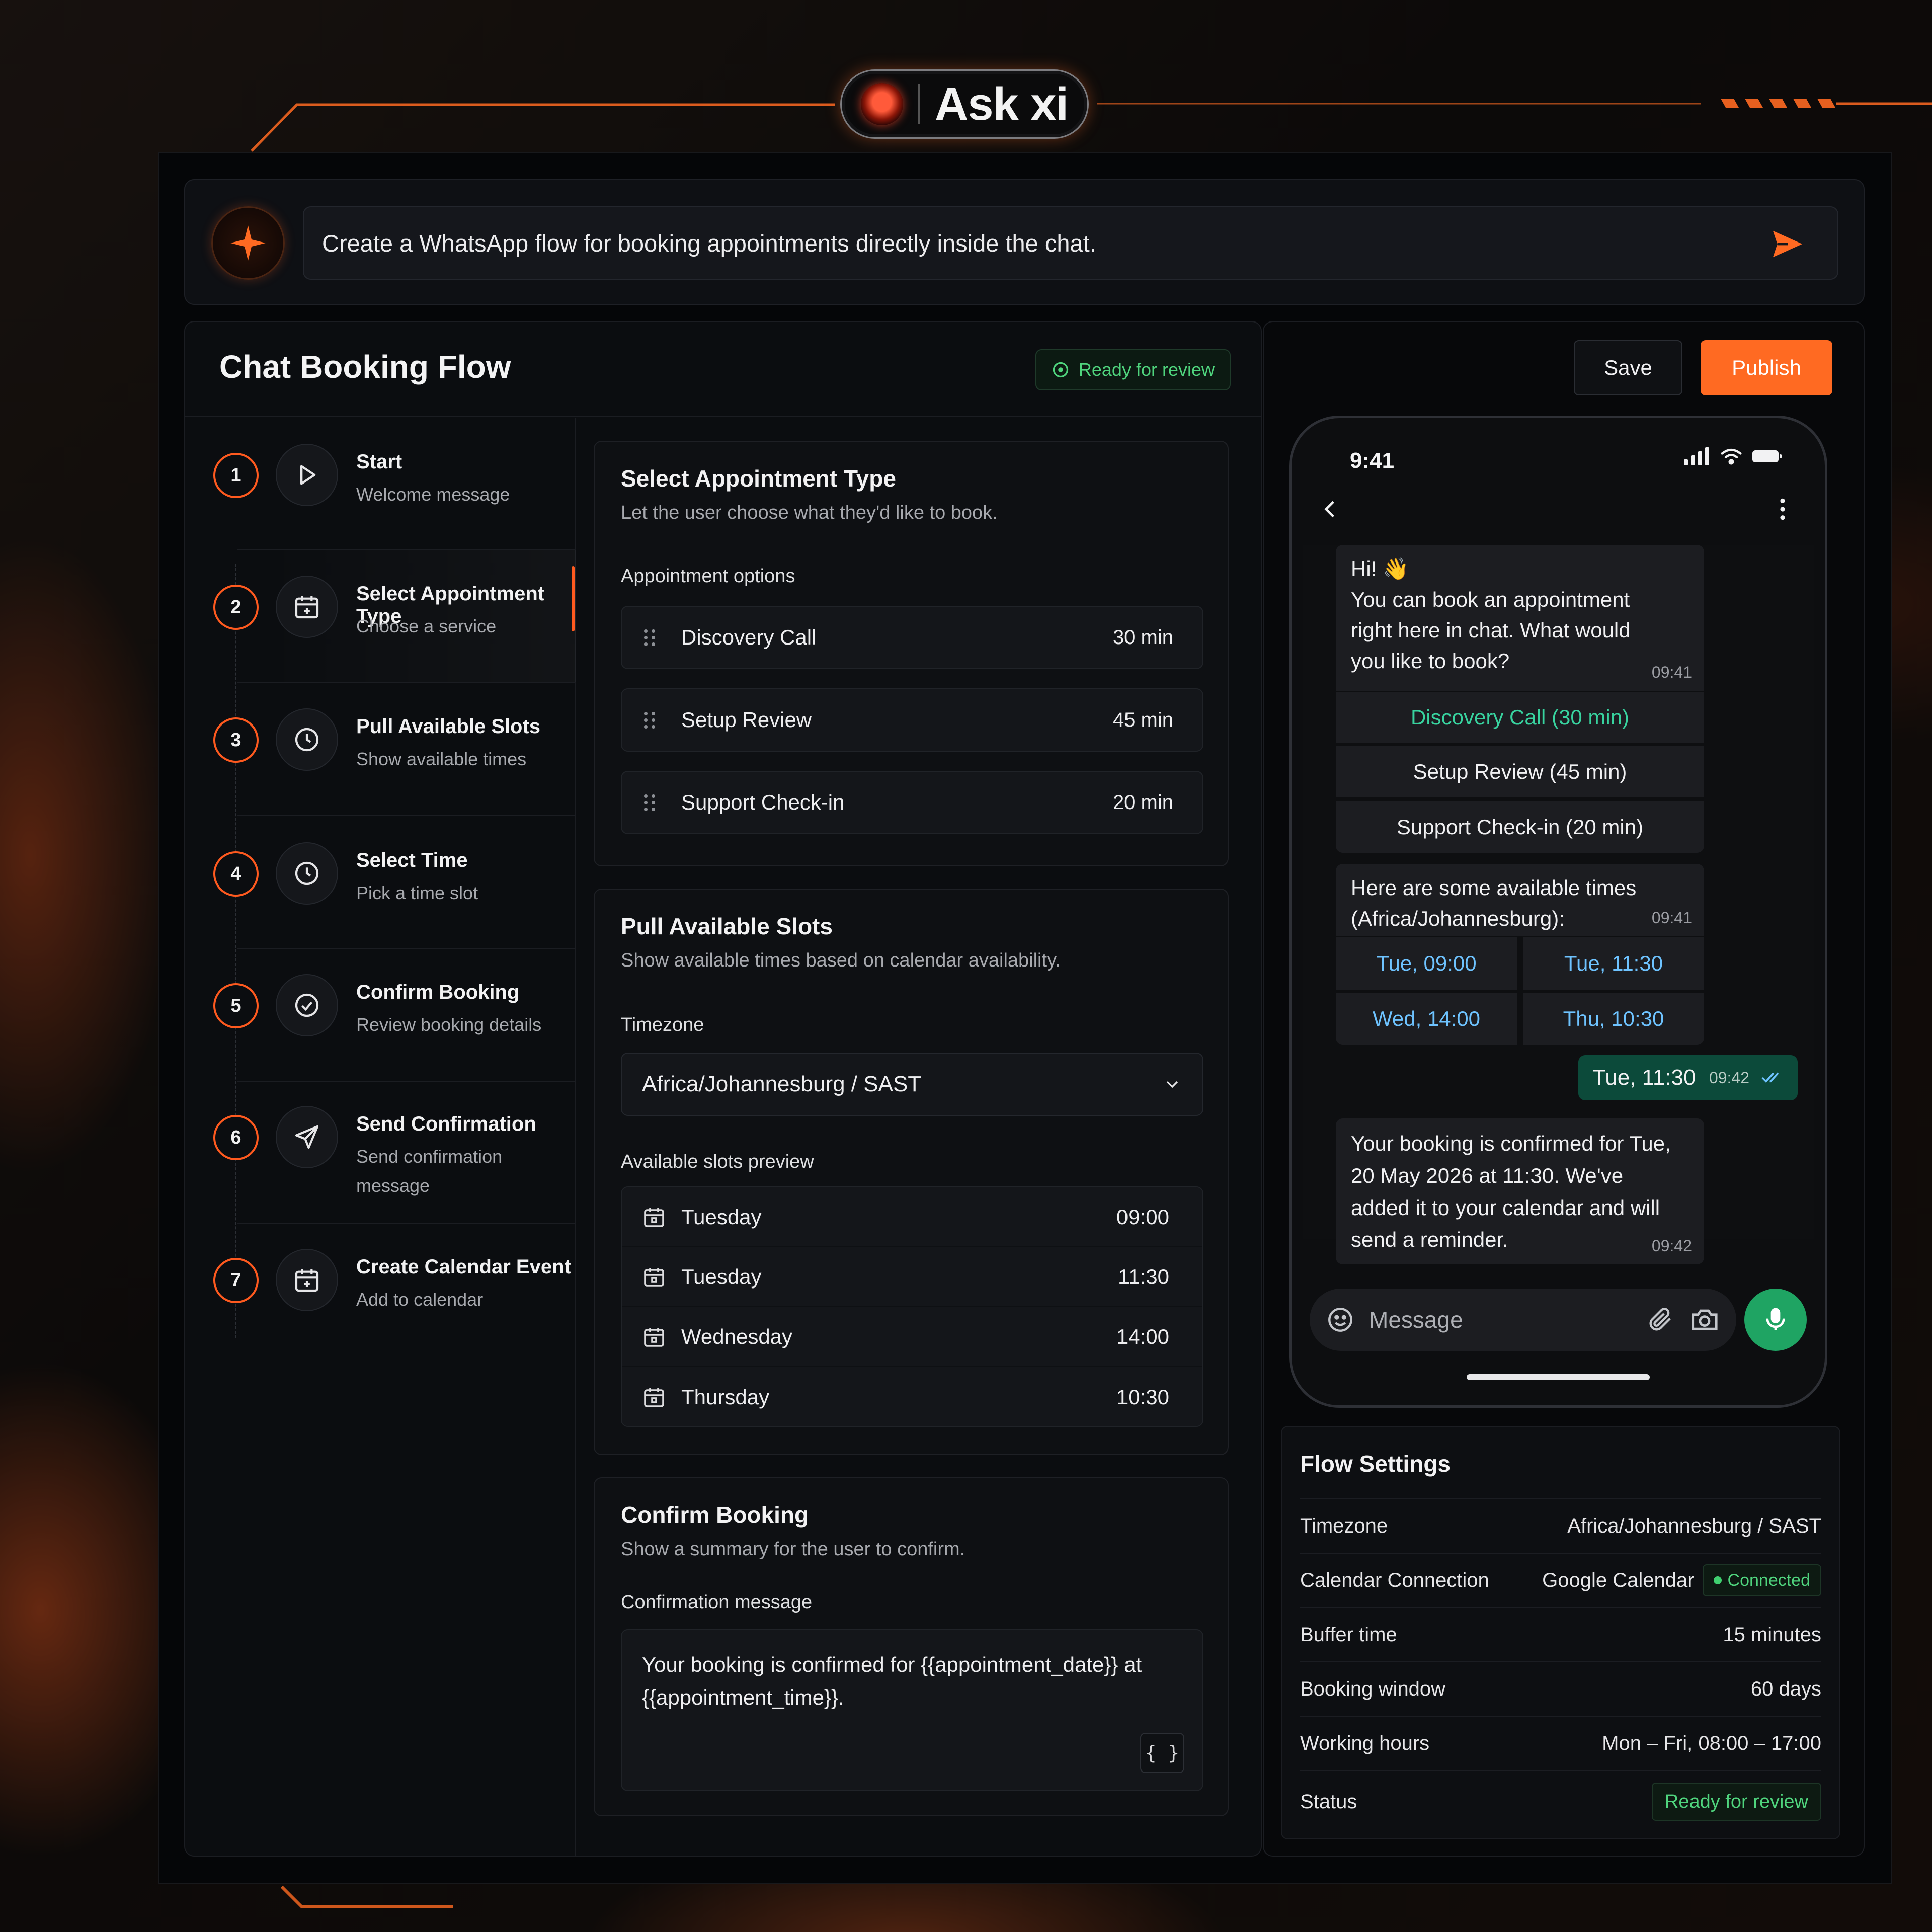 This screenshot has width=1932, height=1932. I want to click on settings-row: Working hours Mon – Fri, 08:00 – 17:00, so click(1560, 1743).